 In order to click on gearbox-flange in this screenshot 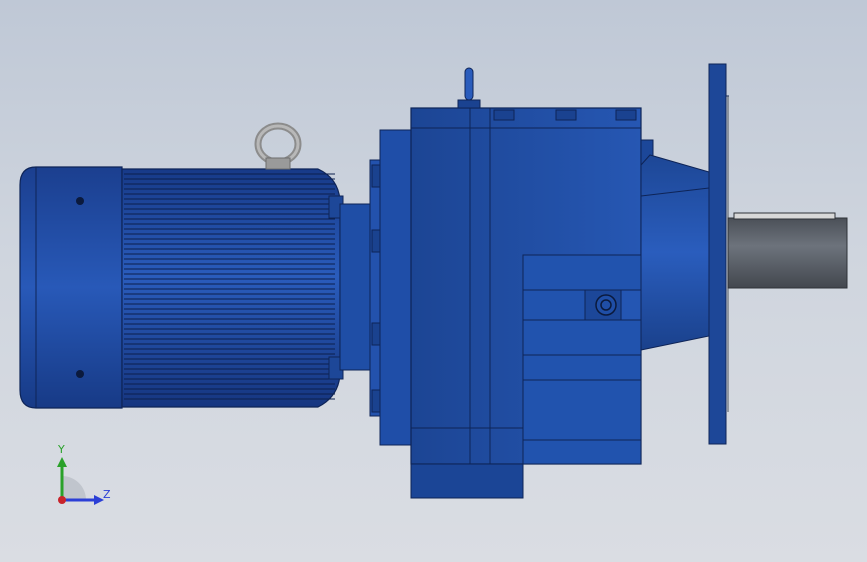, I will do `click(718, 254)`.